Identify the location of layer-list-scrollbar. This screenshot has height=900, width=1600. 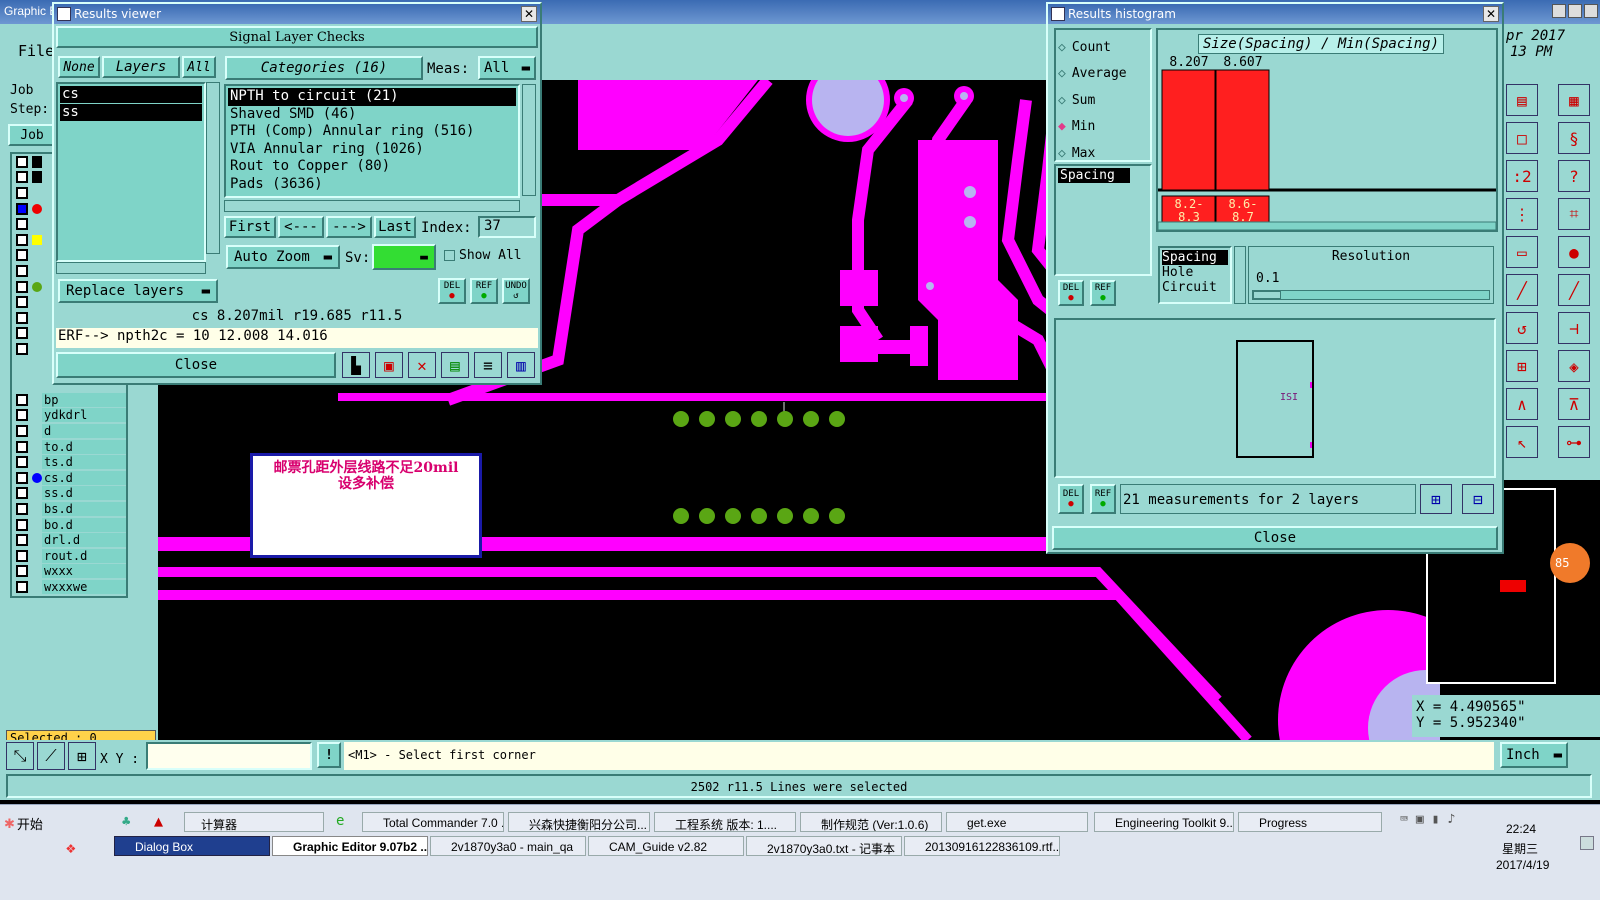
(213, 168).